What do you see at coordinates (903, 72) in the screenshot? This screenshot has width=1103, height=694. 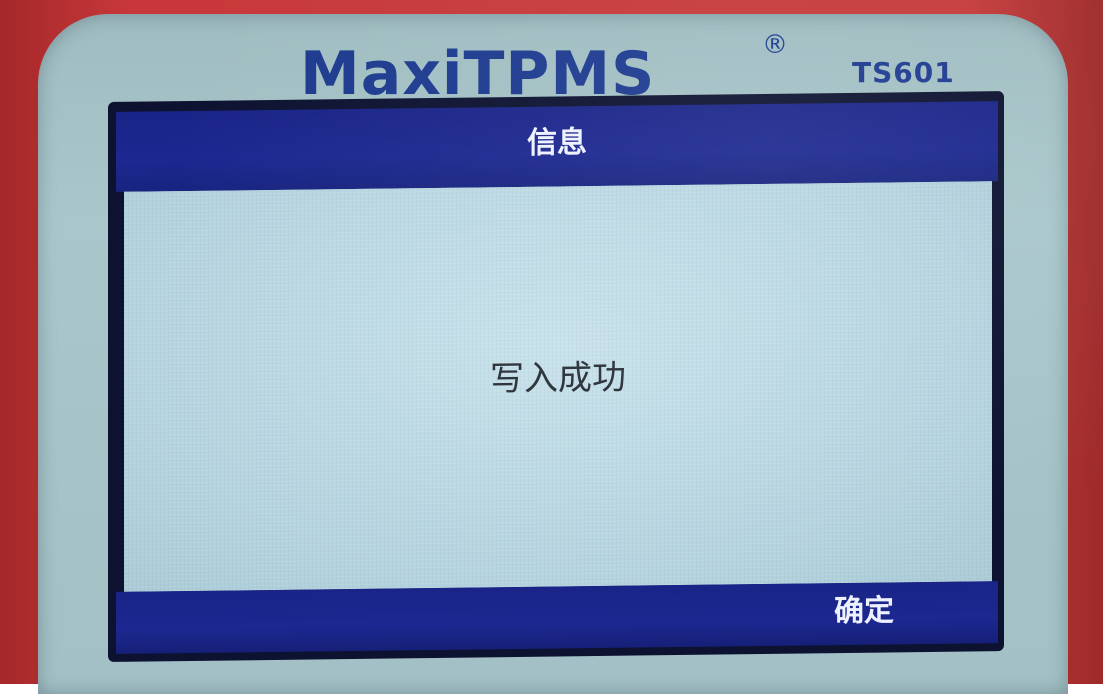 I see `model-label: TS601` at bounding box center [903, 72].